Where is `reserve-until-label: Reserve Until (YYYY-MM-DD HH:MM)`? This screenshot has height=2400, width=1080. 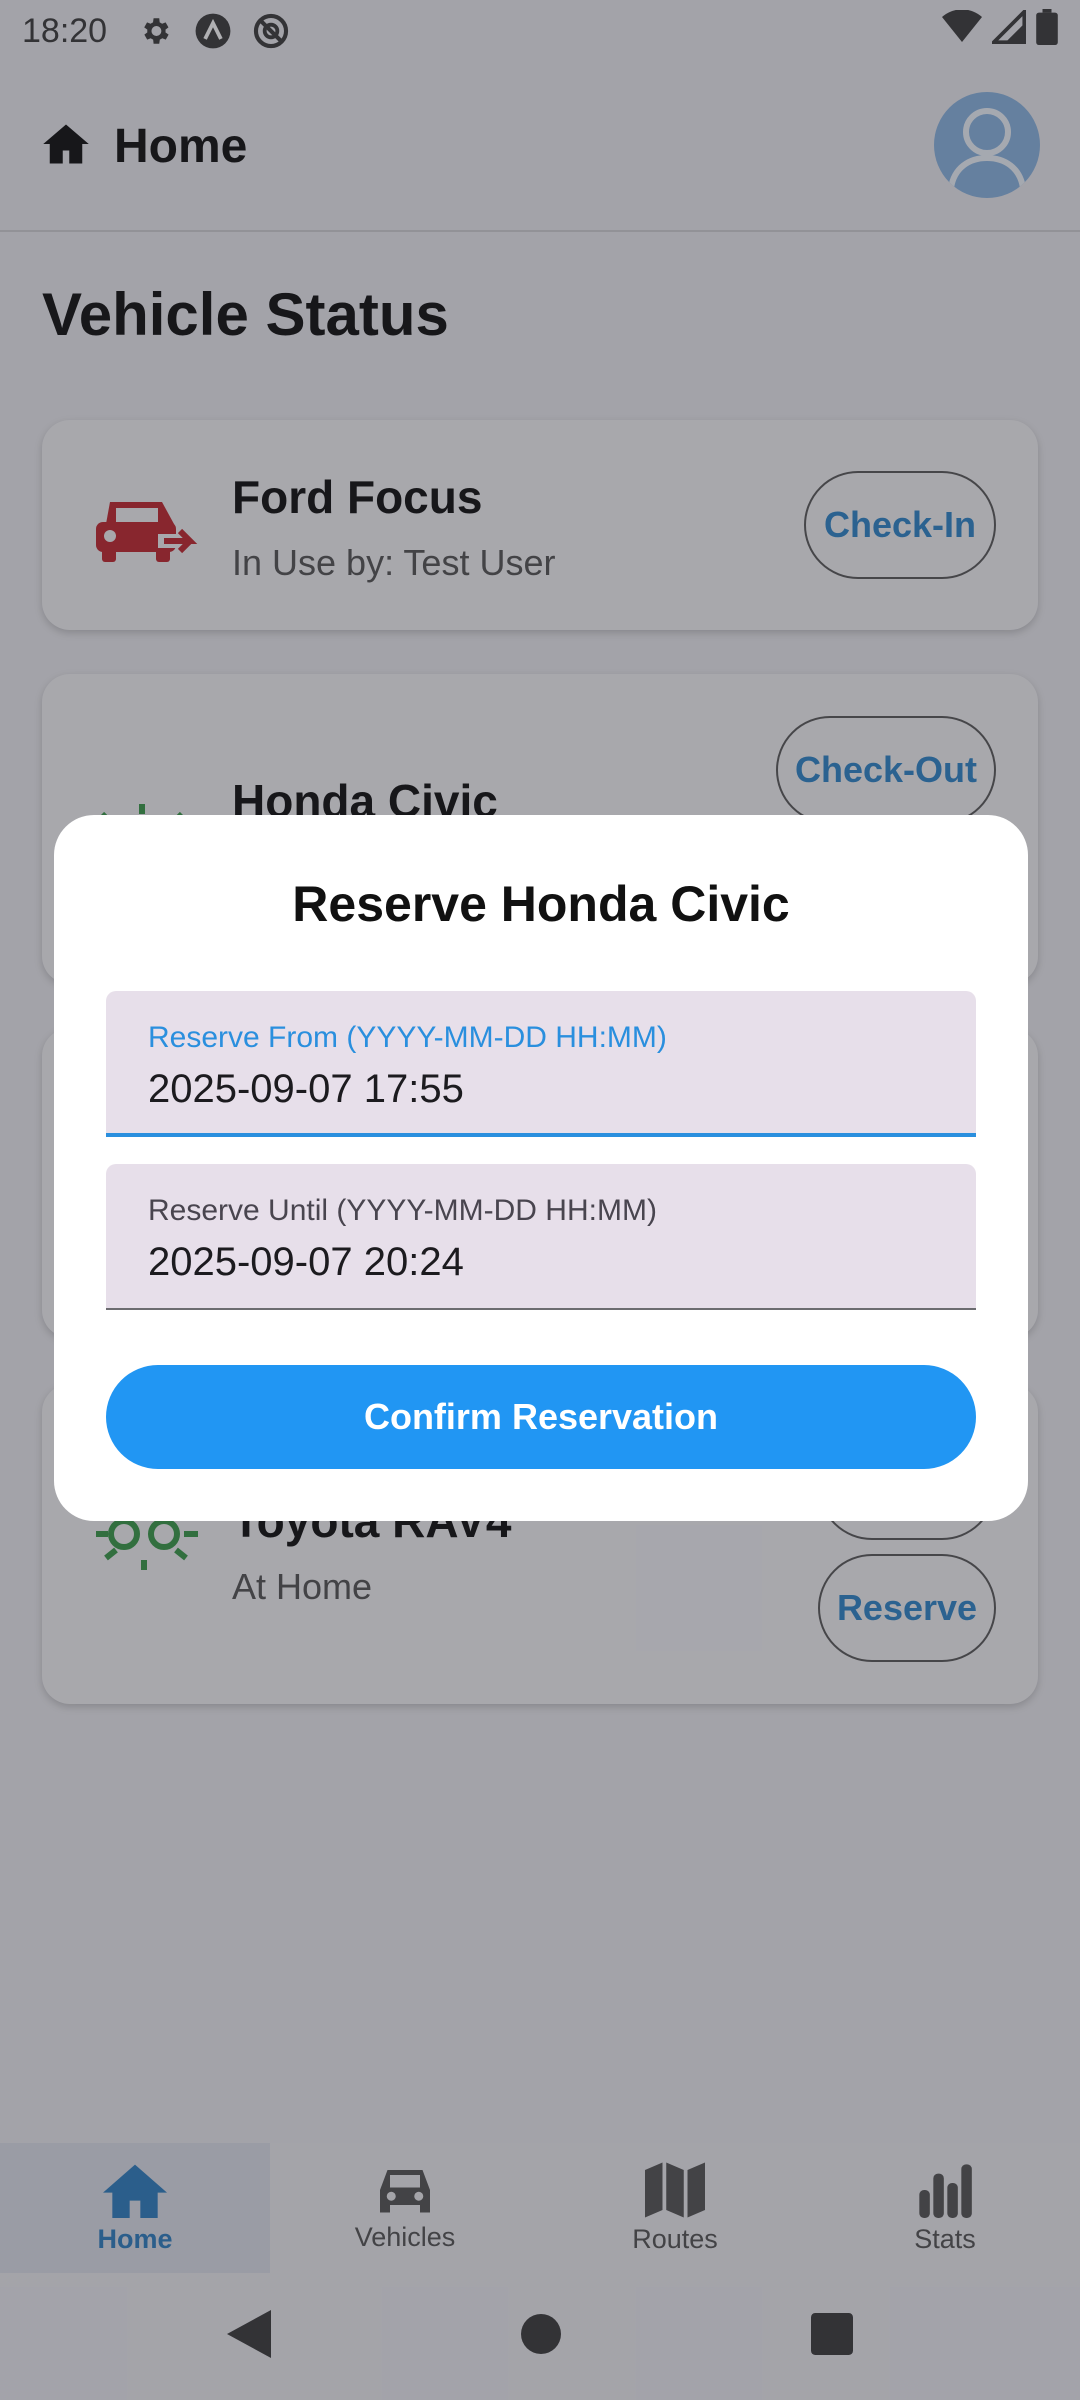
reserve-until-label: Reserve Until (YYYY-MM-DD HH:MM) is located at coordinates (402, 1210).